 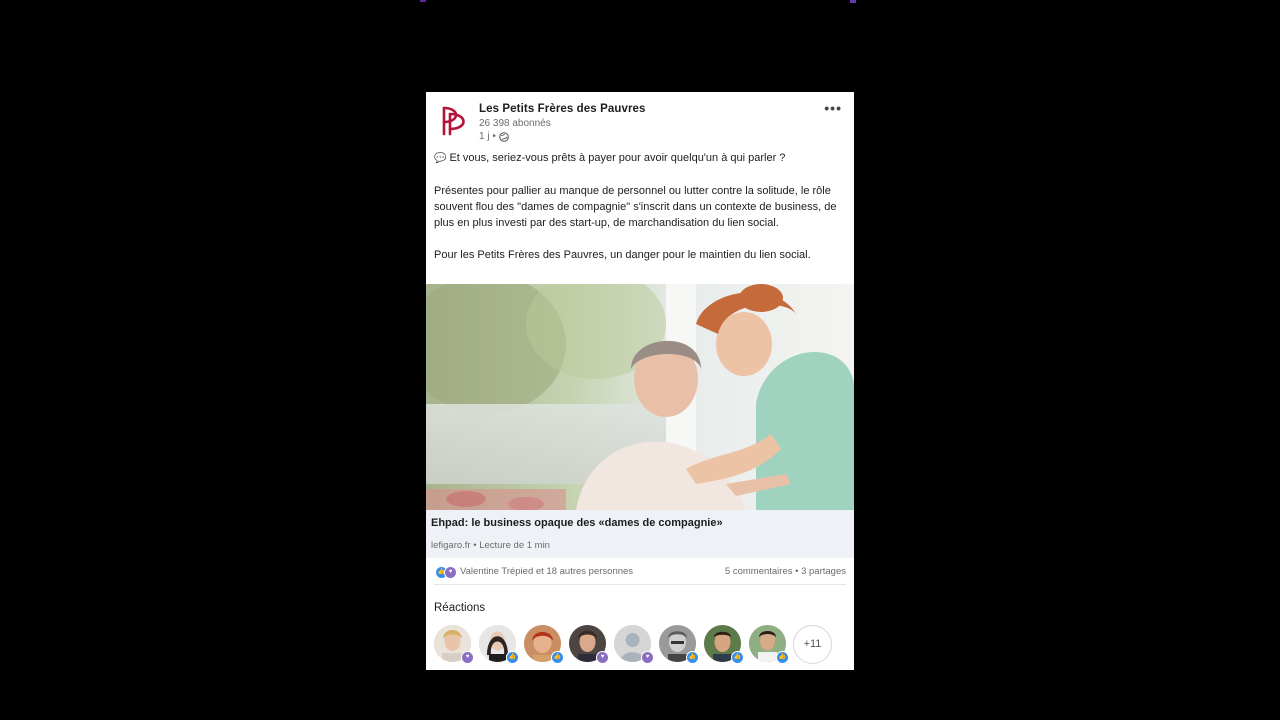 What do you see at coordinates (785, 571) in the screenshot?
I see `comments-shares-count: 5 commentaires • 3 partages` at bounding box center [785, 571].